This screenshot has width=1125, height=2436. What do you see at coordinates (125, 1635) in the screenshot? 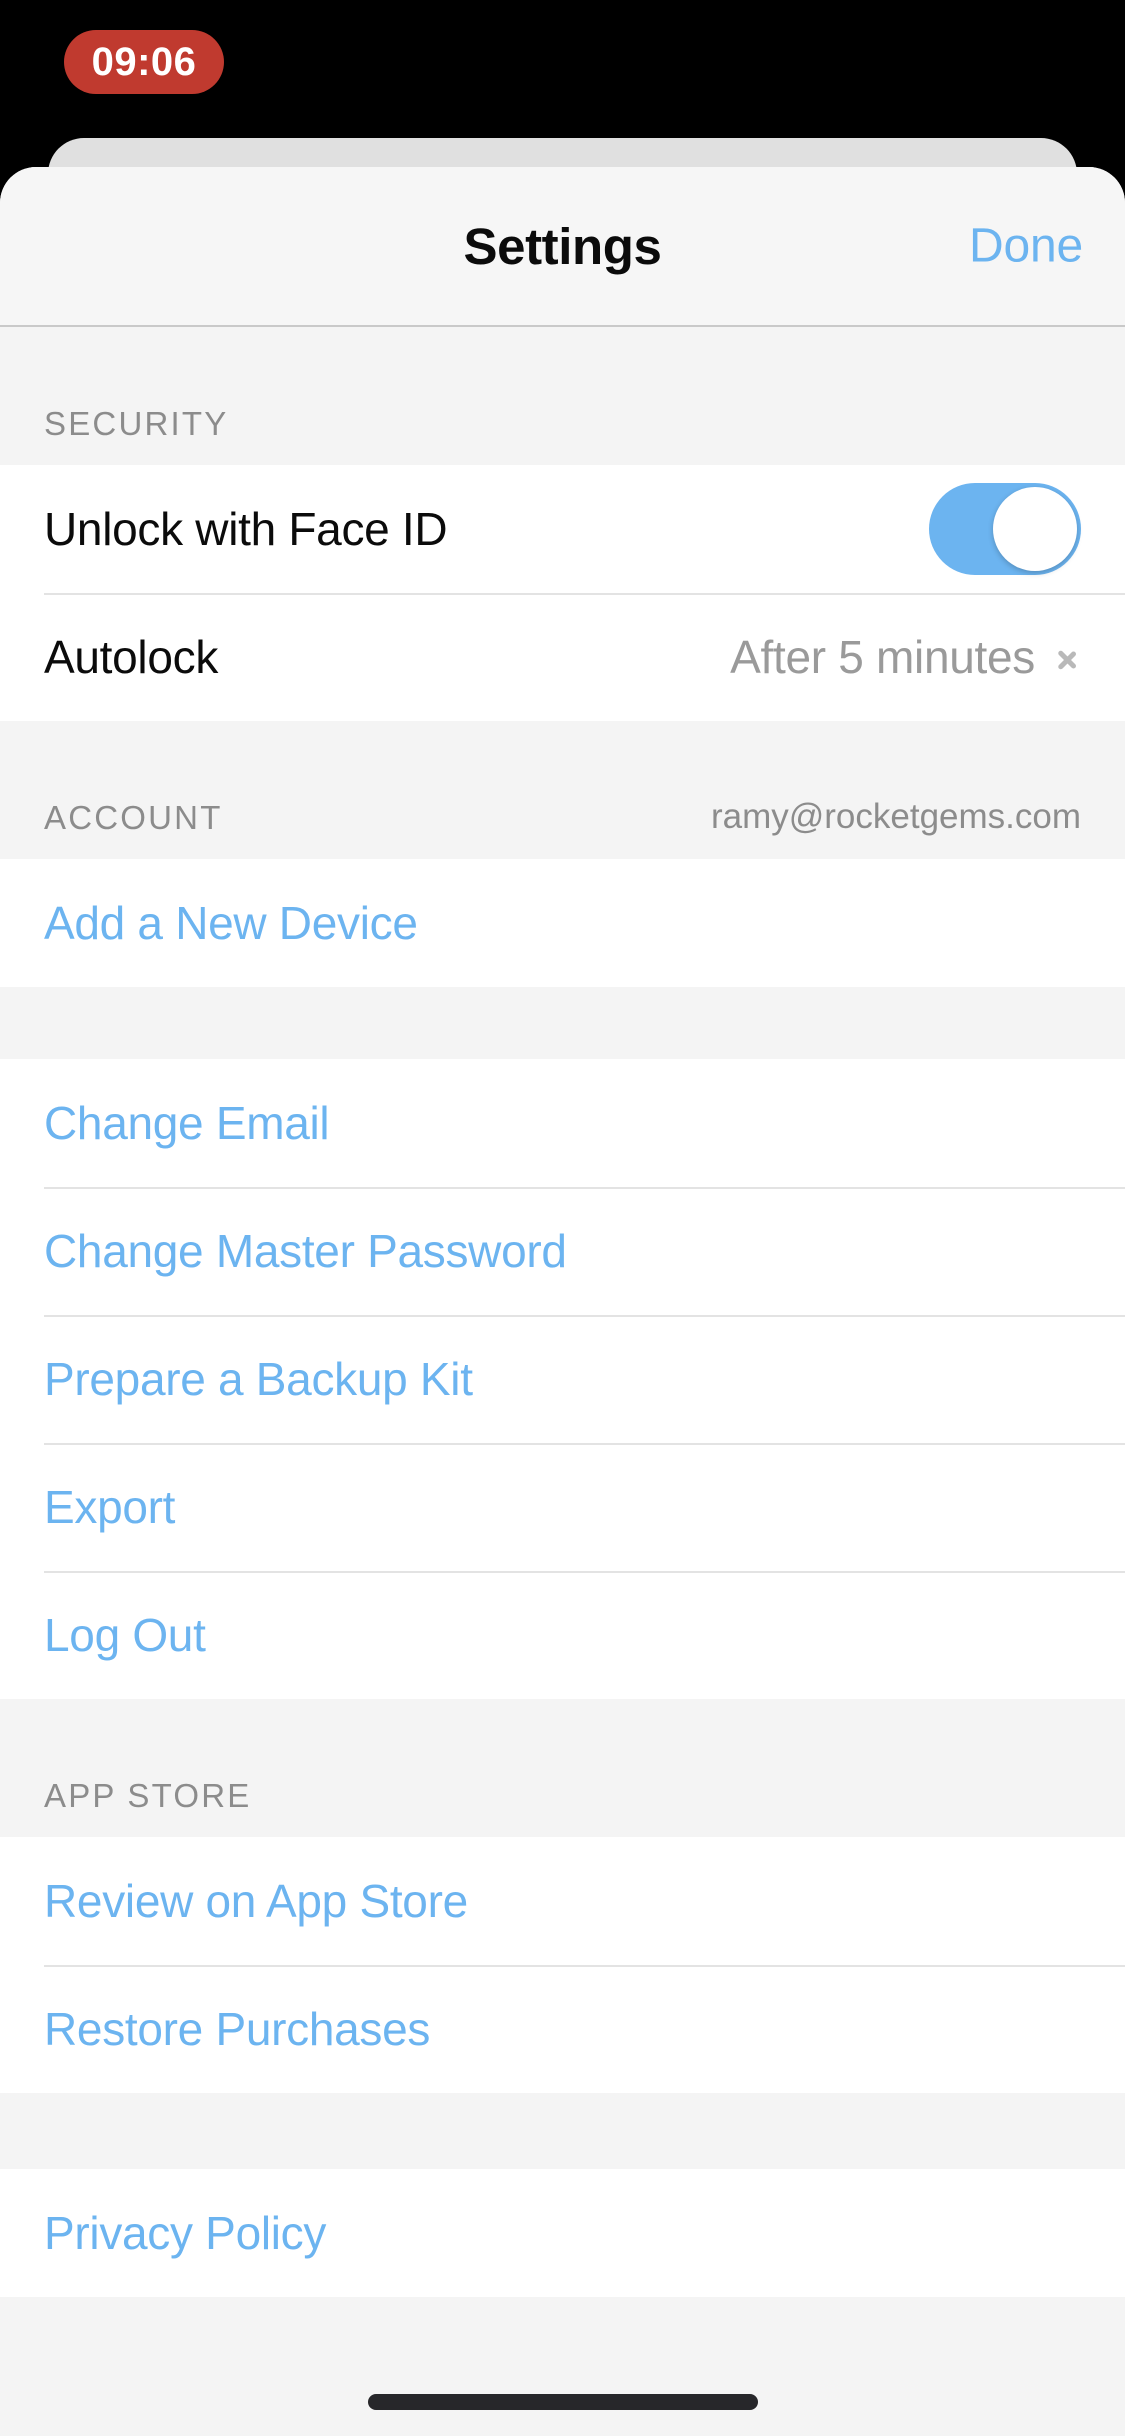
I see `row-label-log-out: Log Out` at bounding box center [125, 1635].